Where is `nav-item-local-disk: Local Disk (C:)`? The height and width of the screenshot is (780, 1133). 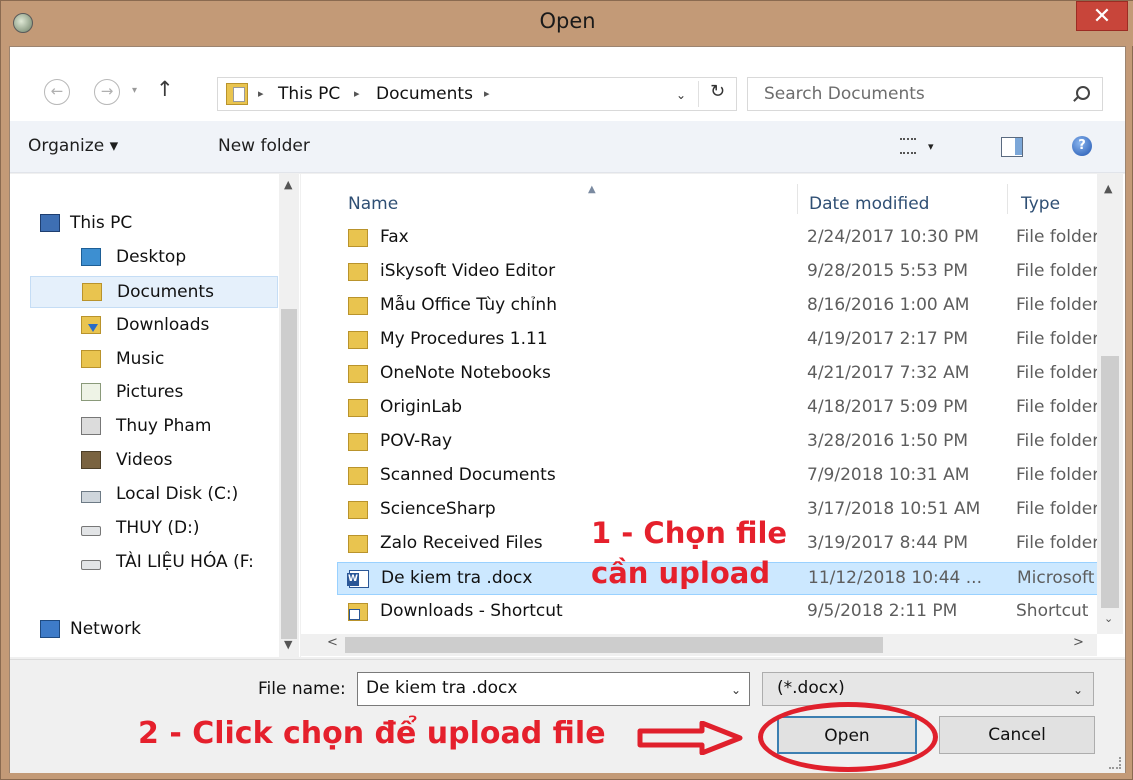 nav-item-local-disk: Local Disk (C:) is located at coordinates (154, 495).